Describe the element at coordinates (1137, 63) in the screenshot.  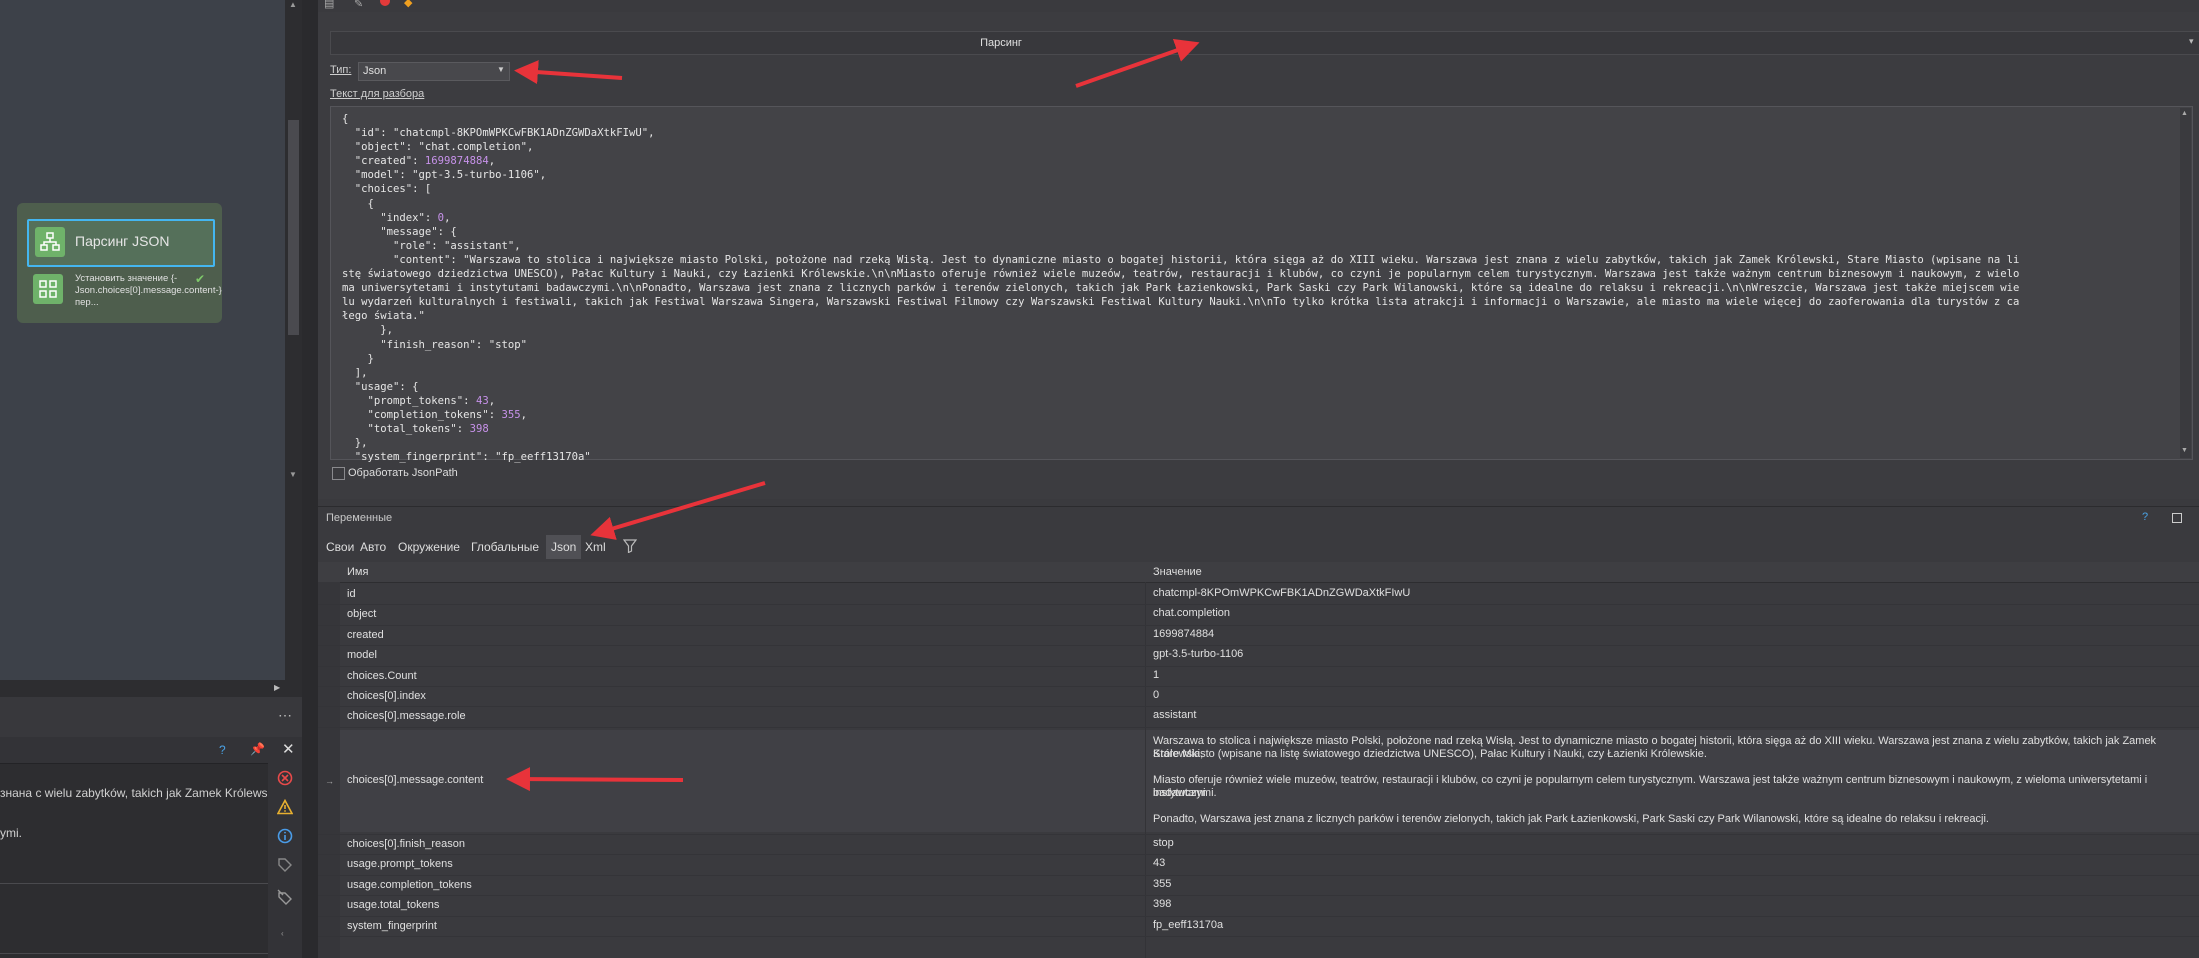
I see `arrow-to-section-title` at that location.